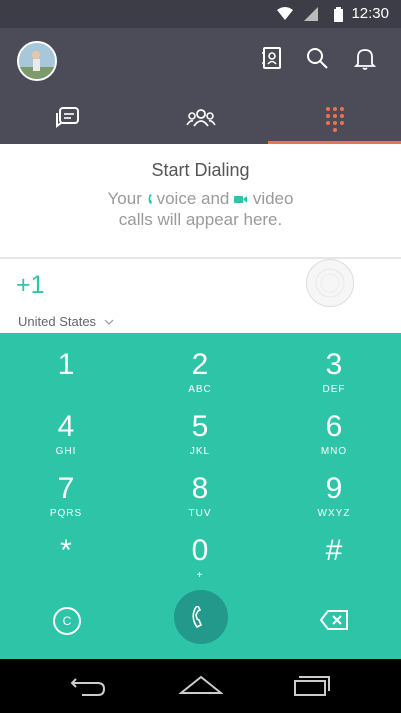 The width and height of the screenshot is (401, 713). I want to click on backspace-icon, so click(334, 620).